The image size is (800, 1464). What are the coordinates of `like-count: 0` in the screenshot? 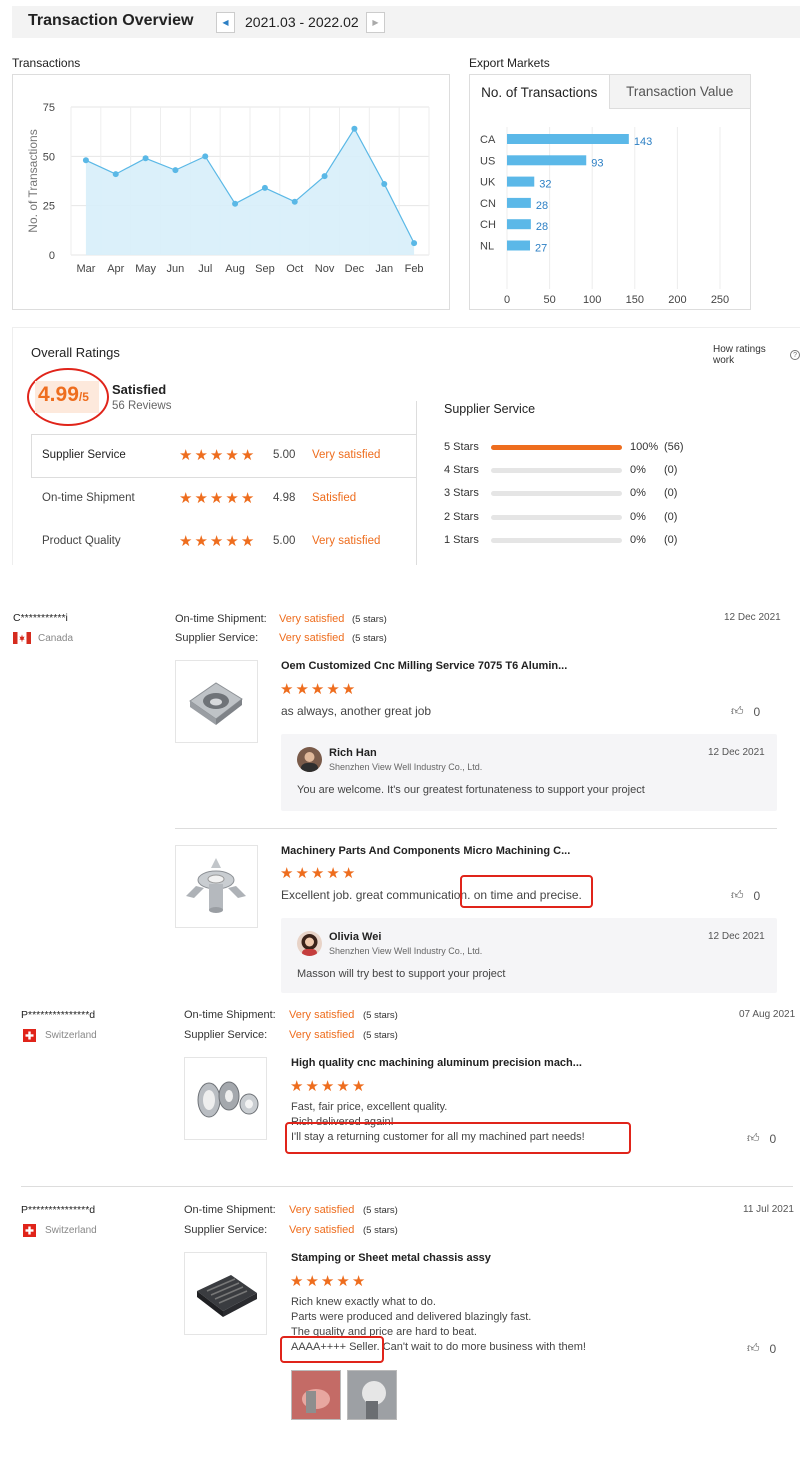 It's located at (757, 711).